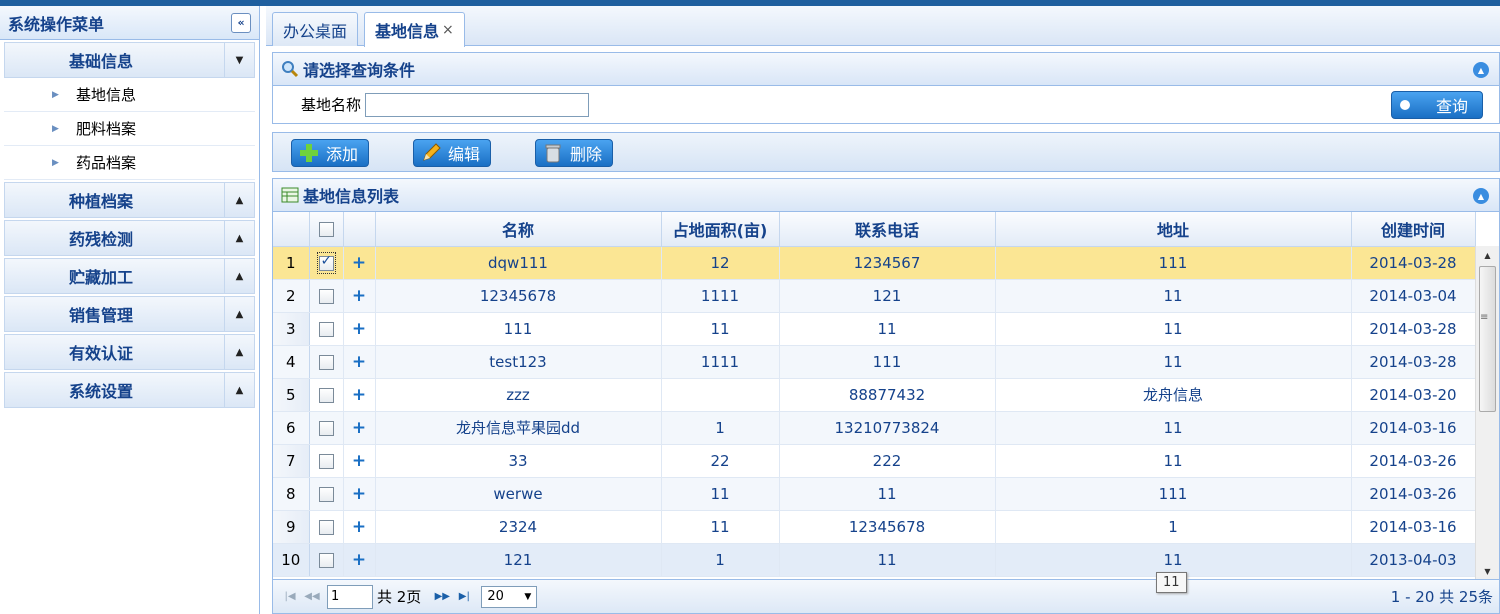 The width and height of the screenshot is (1500, 614). What do you see at coordinates (528, 596) in the screenshot?
I see `chevron-down-icon: ▼` at bounding box center [528, 596].